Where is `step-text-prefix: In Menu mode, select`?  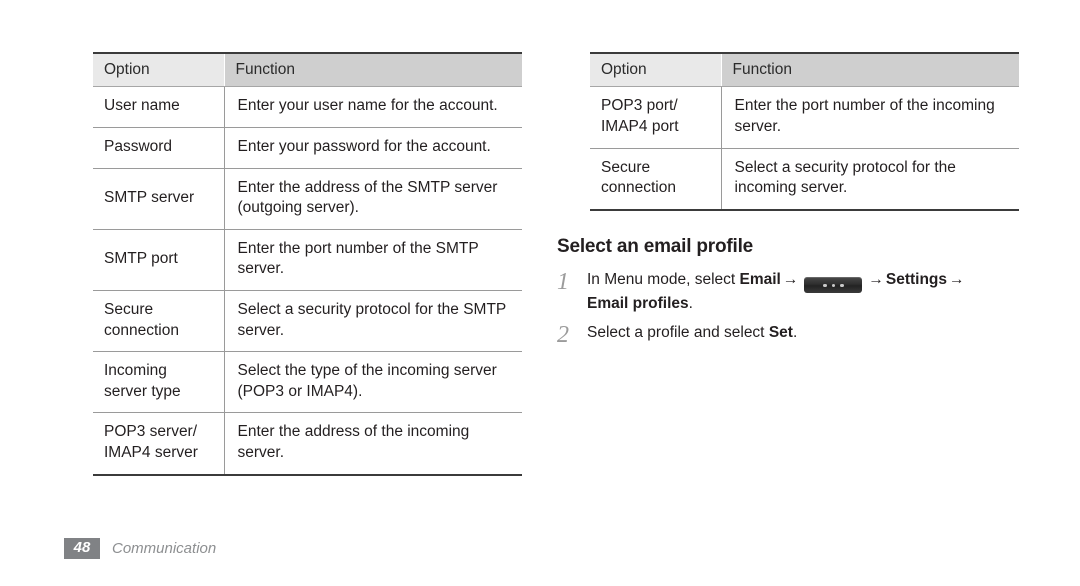
step-text-prefix: In Menu mode, select is located at coordinates (663, 279).